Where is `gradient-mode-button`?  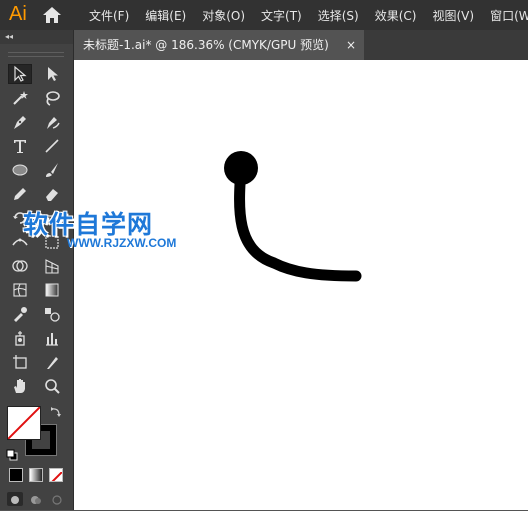 gradient-mode-button is located at coordinates (36, 475).